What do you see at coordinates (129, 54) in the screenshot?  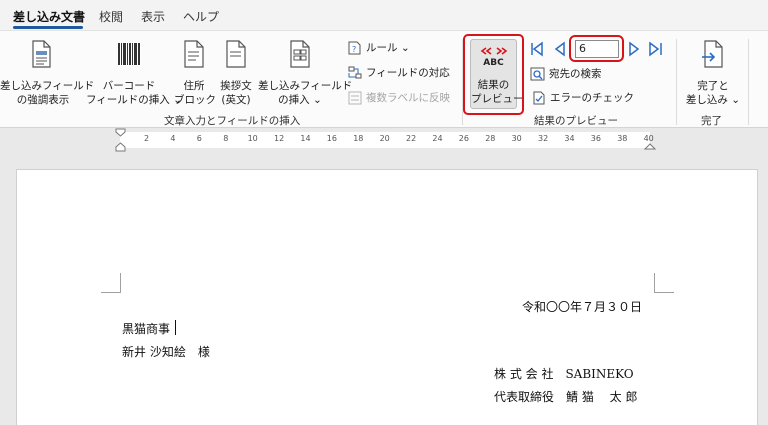 I see `barcode-icon` at bounding box center [129, 54].